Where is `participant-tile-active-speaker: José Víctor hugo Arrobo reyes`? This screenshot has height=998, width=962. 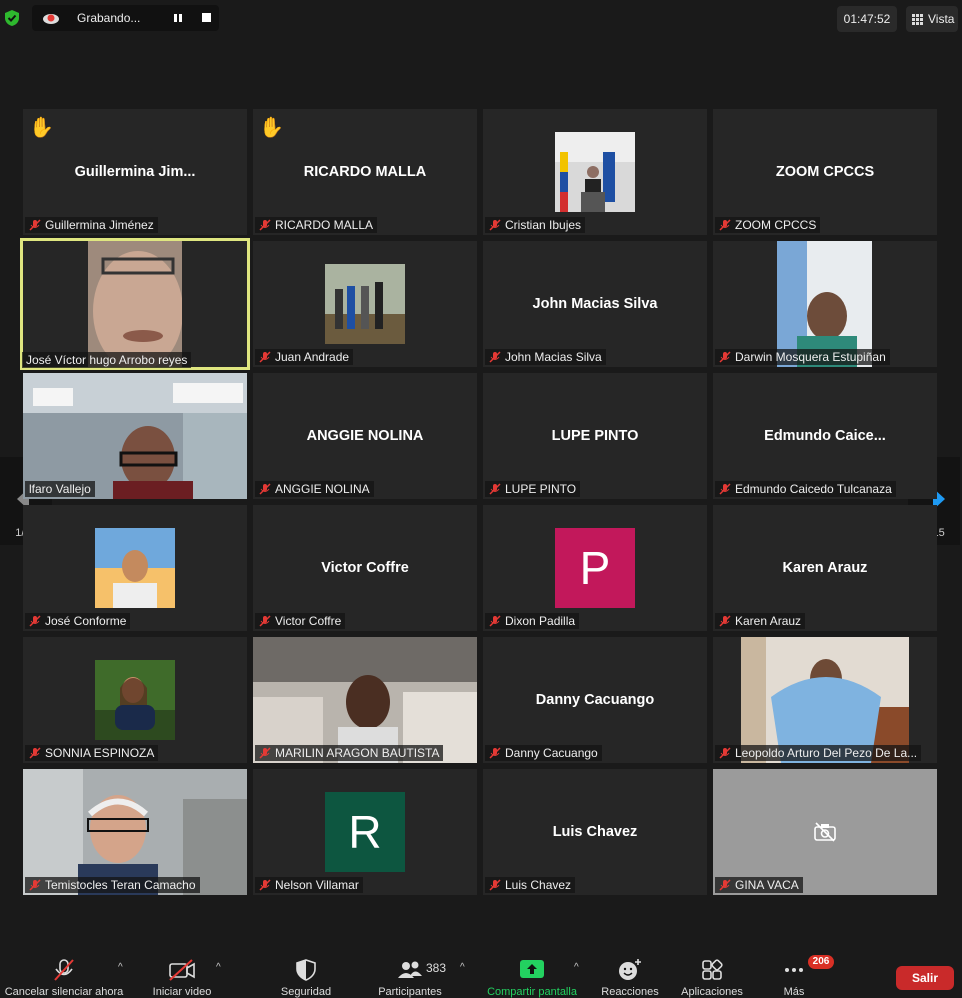 participant-tile-active-speaker: José Víctor hugo Arrobo reyes is located at coordinates (135, 304).